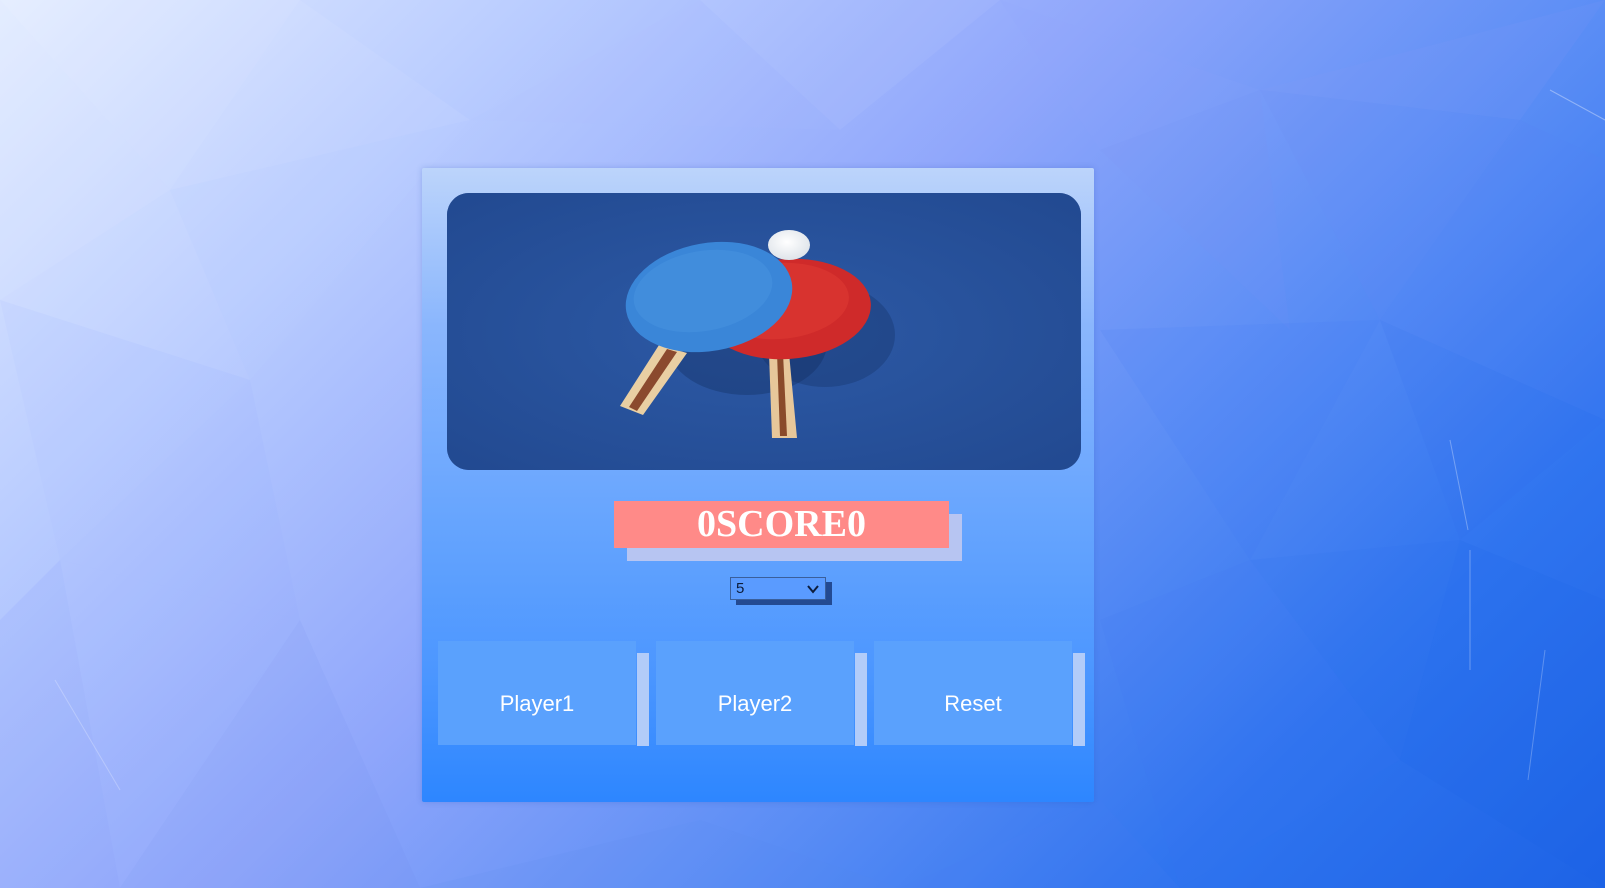 This screenshot has width=1605, height=888. I want to click on player2-button: Player2, so click(755, 693).